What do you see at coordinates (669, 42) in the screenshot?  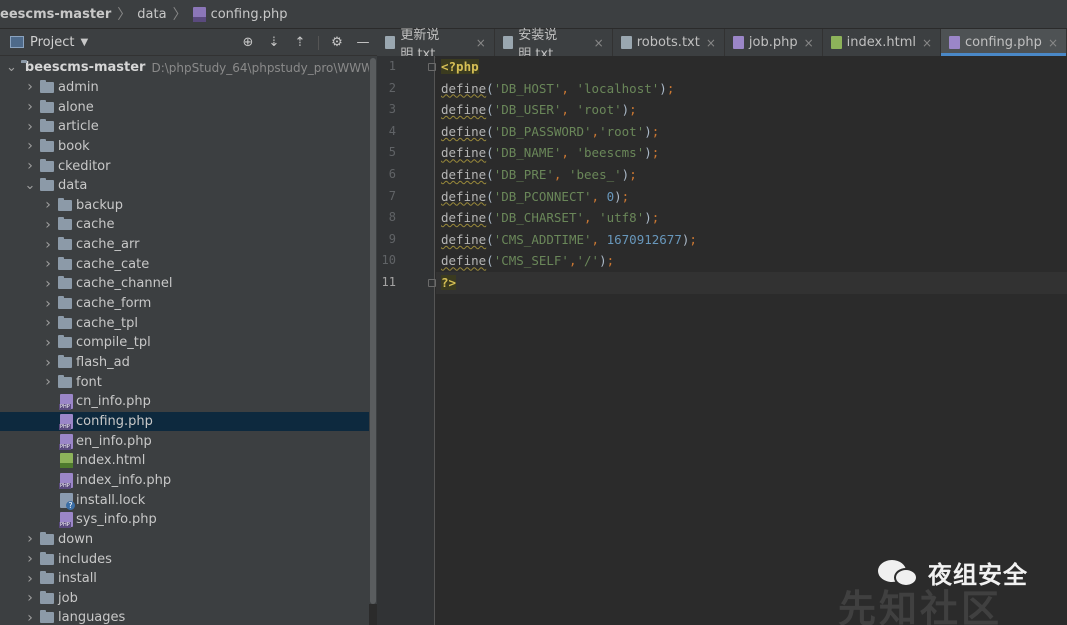 I see `editor-tab: robots.txt ×` at bounding box center [669, 42].